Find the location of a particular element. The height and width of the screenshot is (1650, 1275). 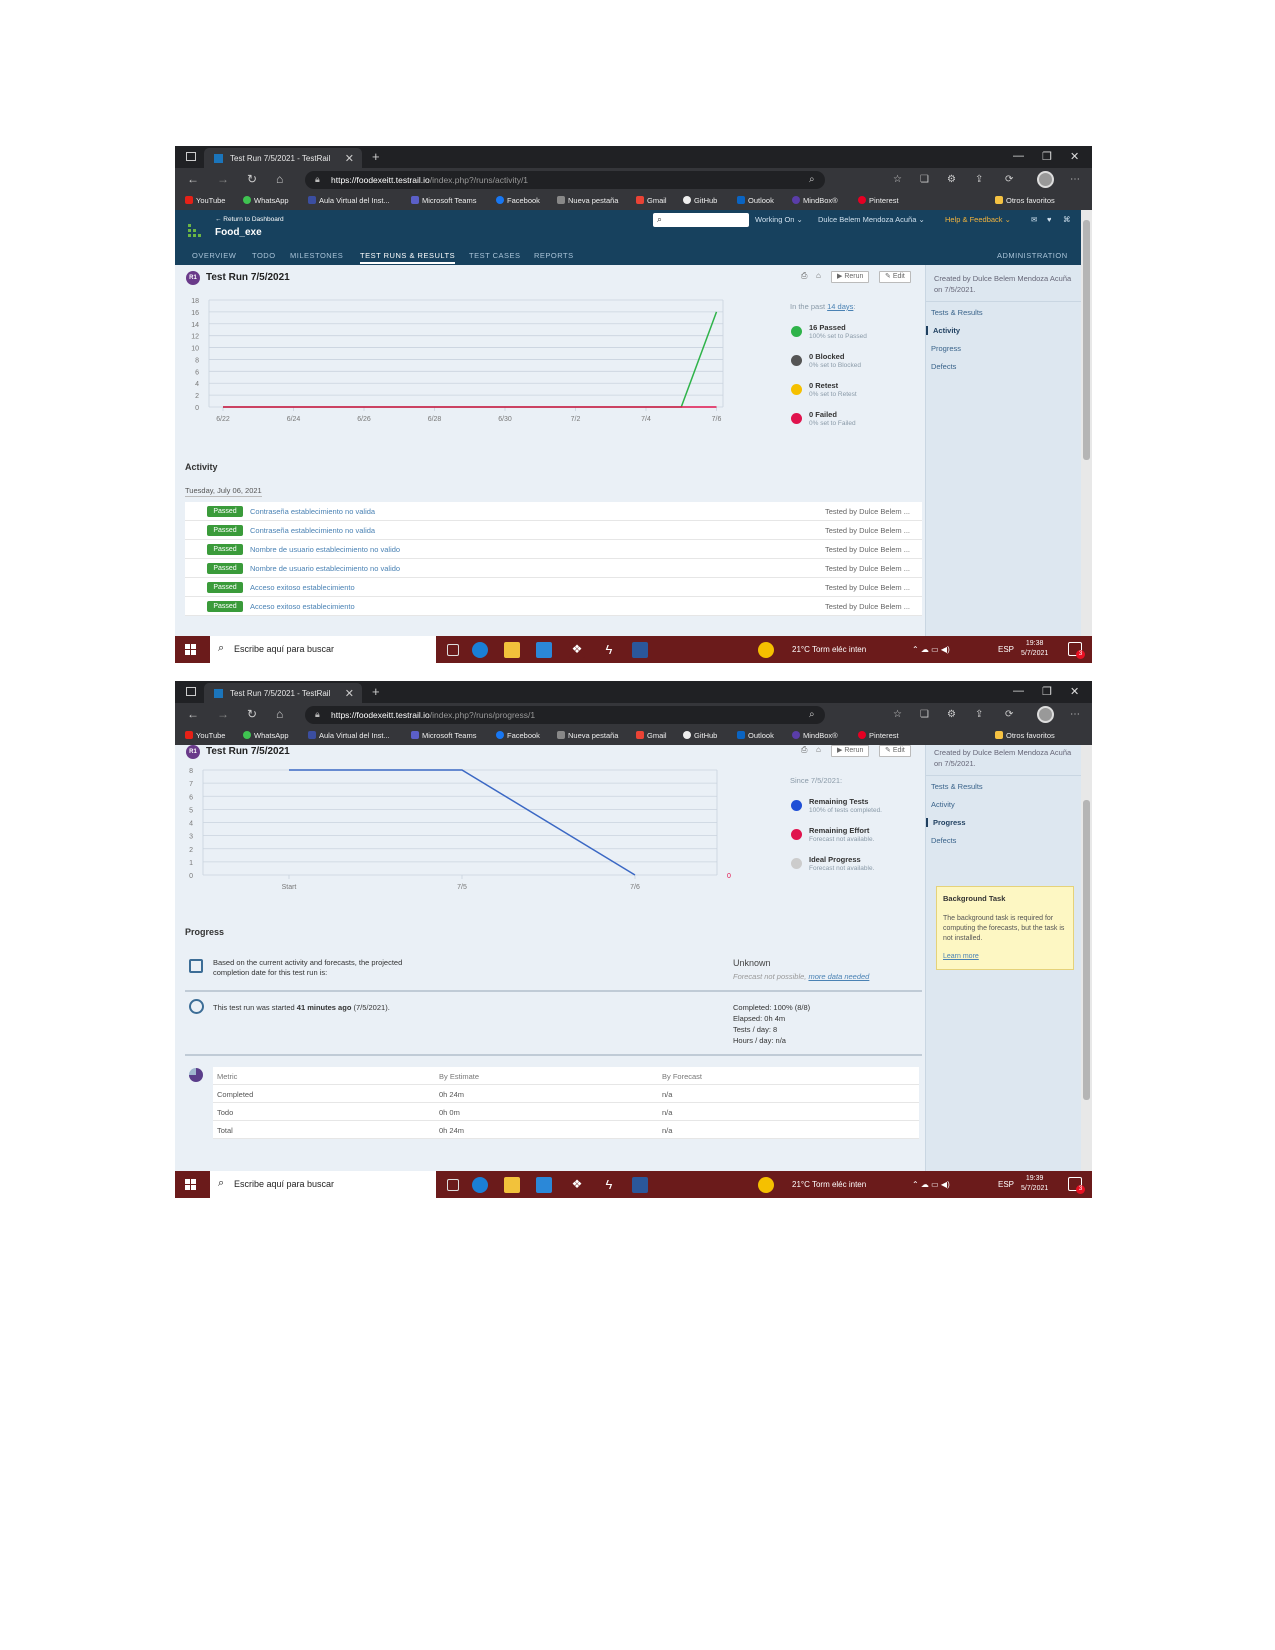

edit-button: ✎ Edit is located at coordinates (895, 751).